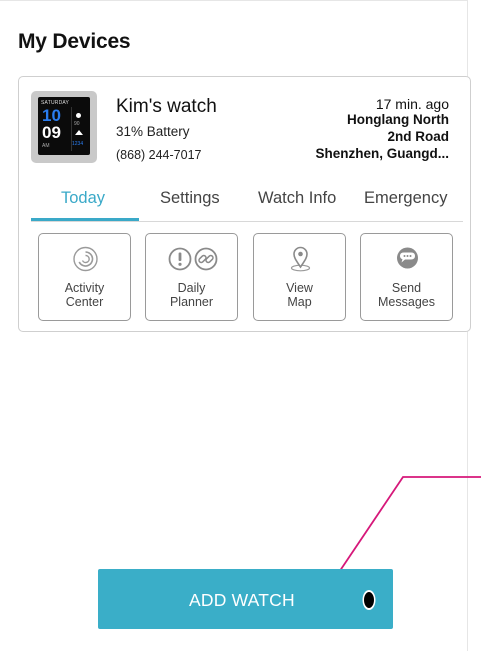 The height and width of the screenshot is (651, 481). I want to click on annotation-pointer-line, so click(401, 536).